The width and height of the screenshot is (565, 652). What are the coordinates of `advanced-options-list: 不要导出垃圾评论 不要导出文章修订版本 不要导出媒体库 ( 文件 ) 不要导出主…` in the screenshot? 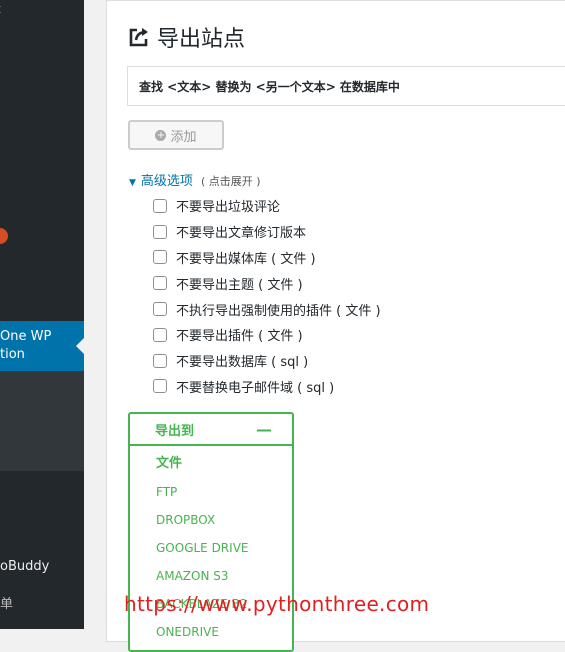 It's located at (267, 296).